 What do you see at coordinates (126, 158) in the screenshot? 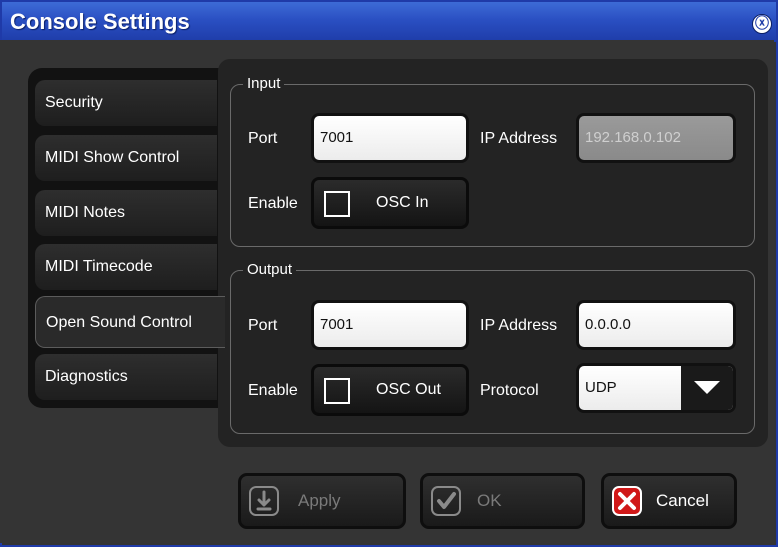
I see `tab-midi-show-control: MIDI Show Control` at bounding box center [126, 158].